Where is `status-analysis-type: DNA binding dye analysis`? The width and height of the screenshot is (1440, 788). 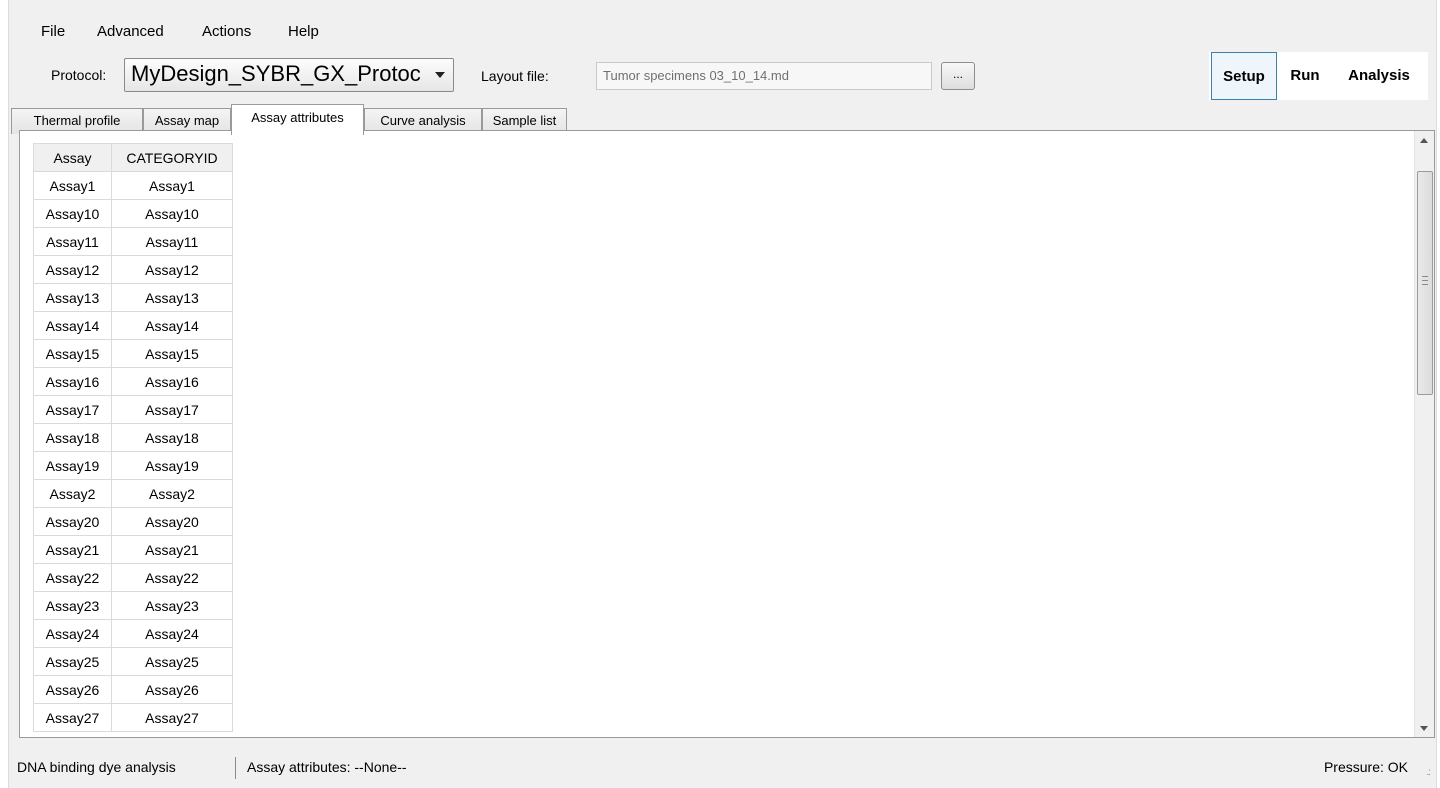
status-analysis-type: DNA binding dye analysis is located at coordinates (96, 767).